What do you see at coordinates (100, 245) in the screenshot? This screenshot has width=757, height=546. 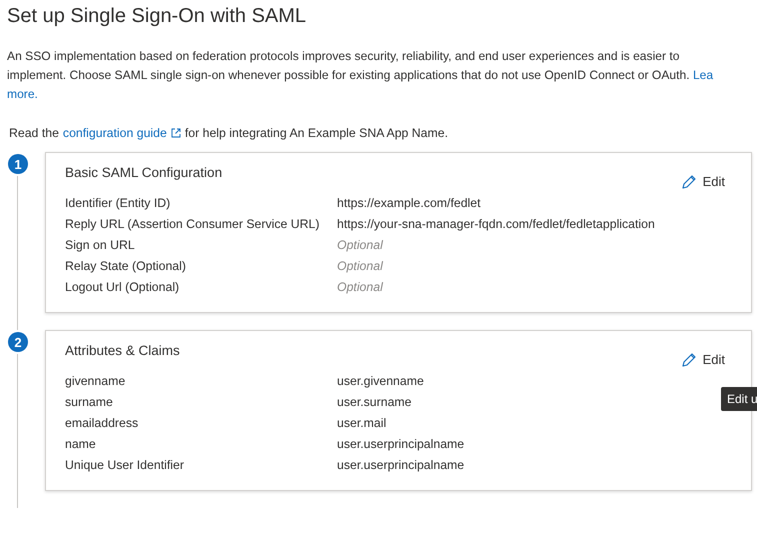 I see `field-label: Sign on URL` at bounding box center [100, 245].